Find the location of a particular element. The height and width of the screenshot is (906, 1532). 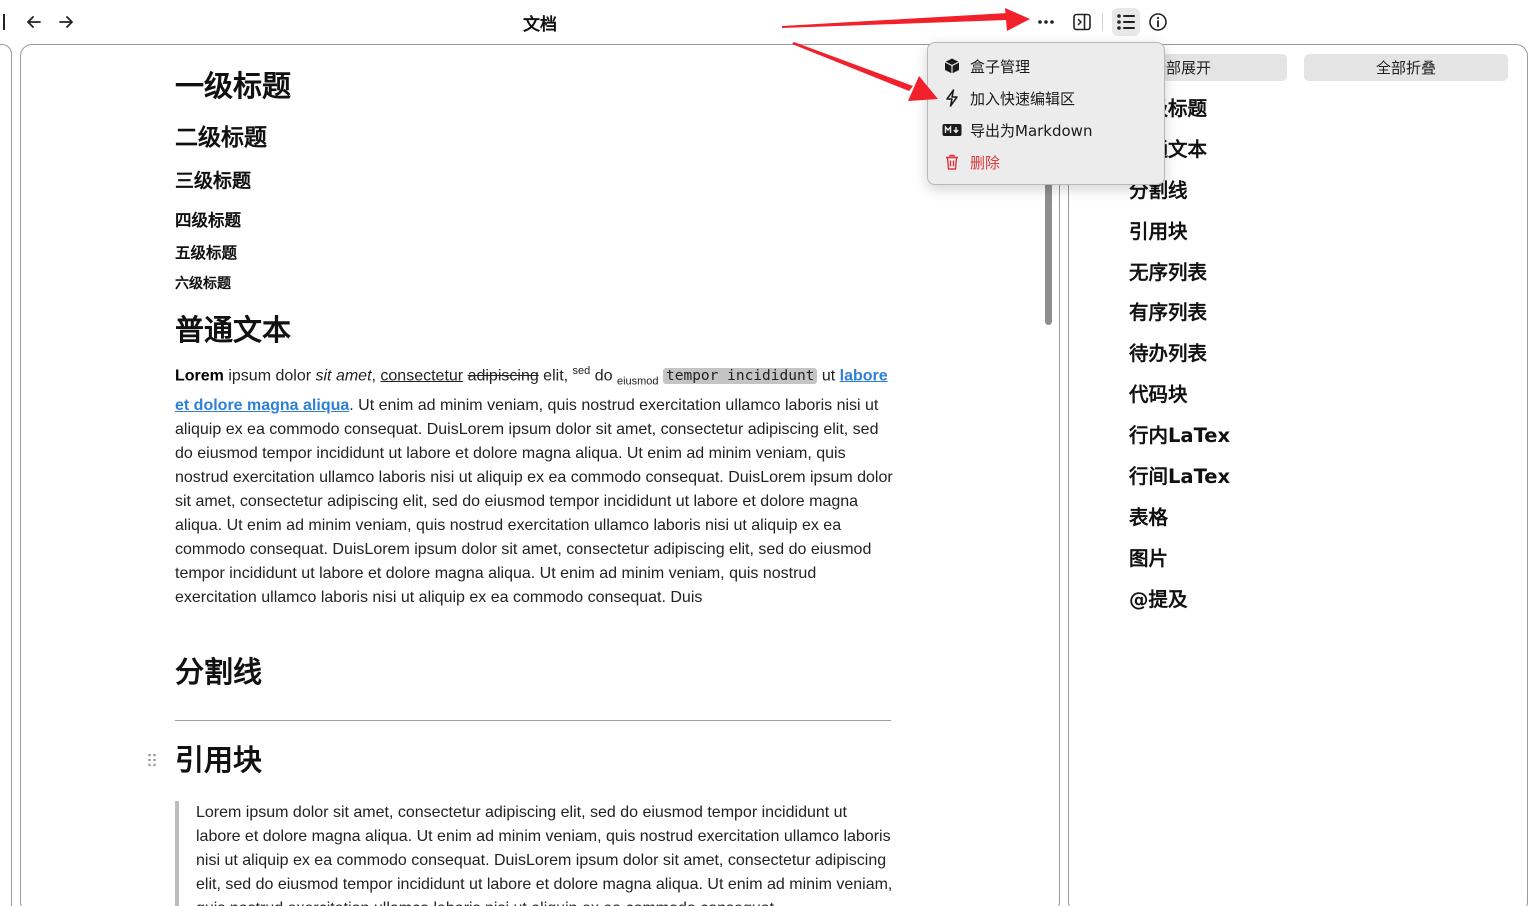

heading-4: 四级标题 is located at coordinates (208, 220).